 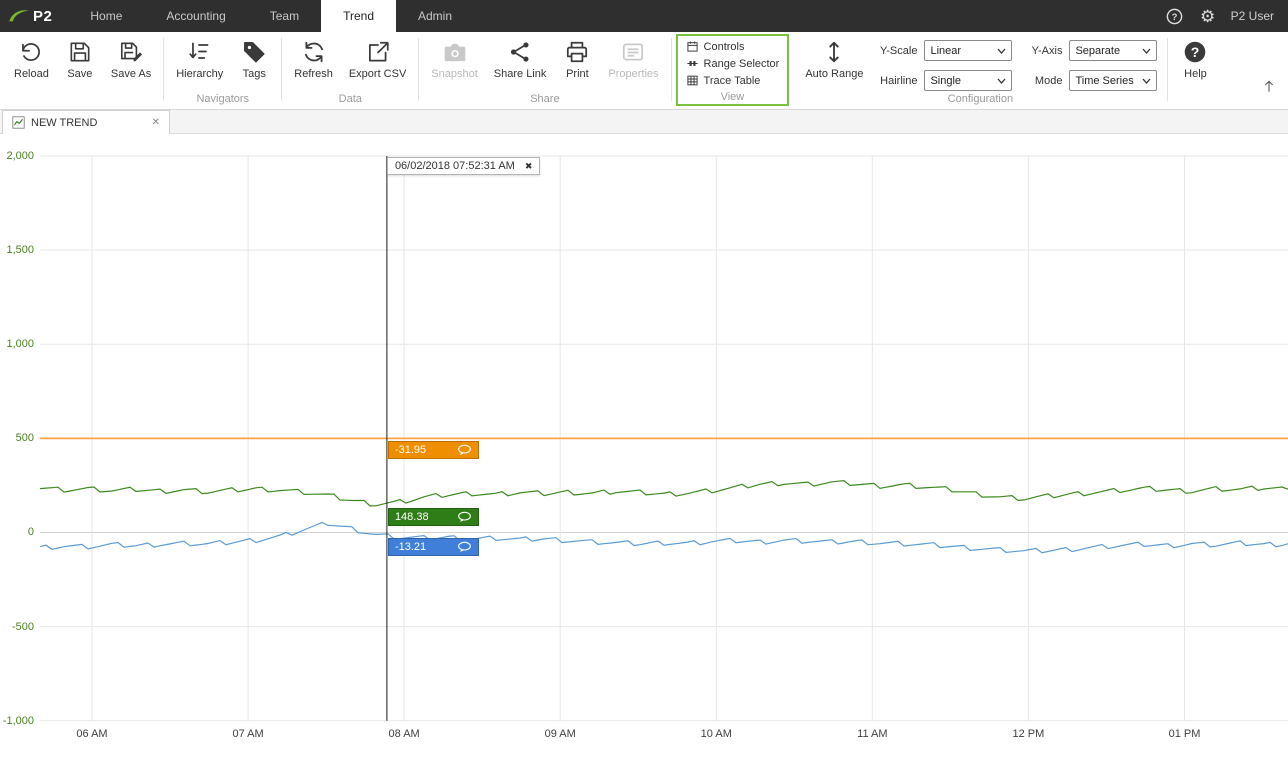 What do you see at coordinates (410, 546) in the screenshot?
I see `hairline-value-text: -13.21` at bounding box center [410, 546].